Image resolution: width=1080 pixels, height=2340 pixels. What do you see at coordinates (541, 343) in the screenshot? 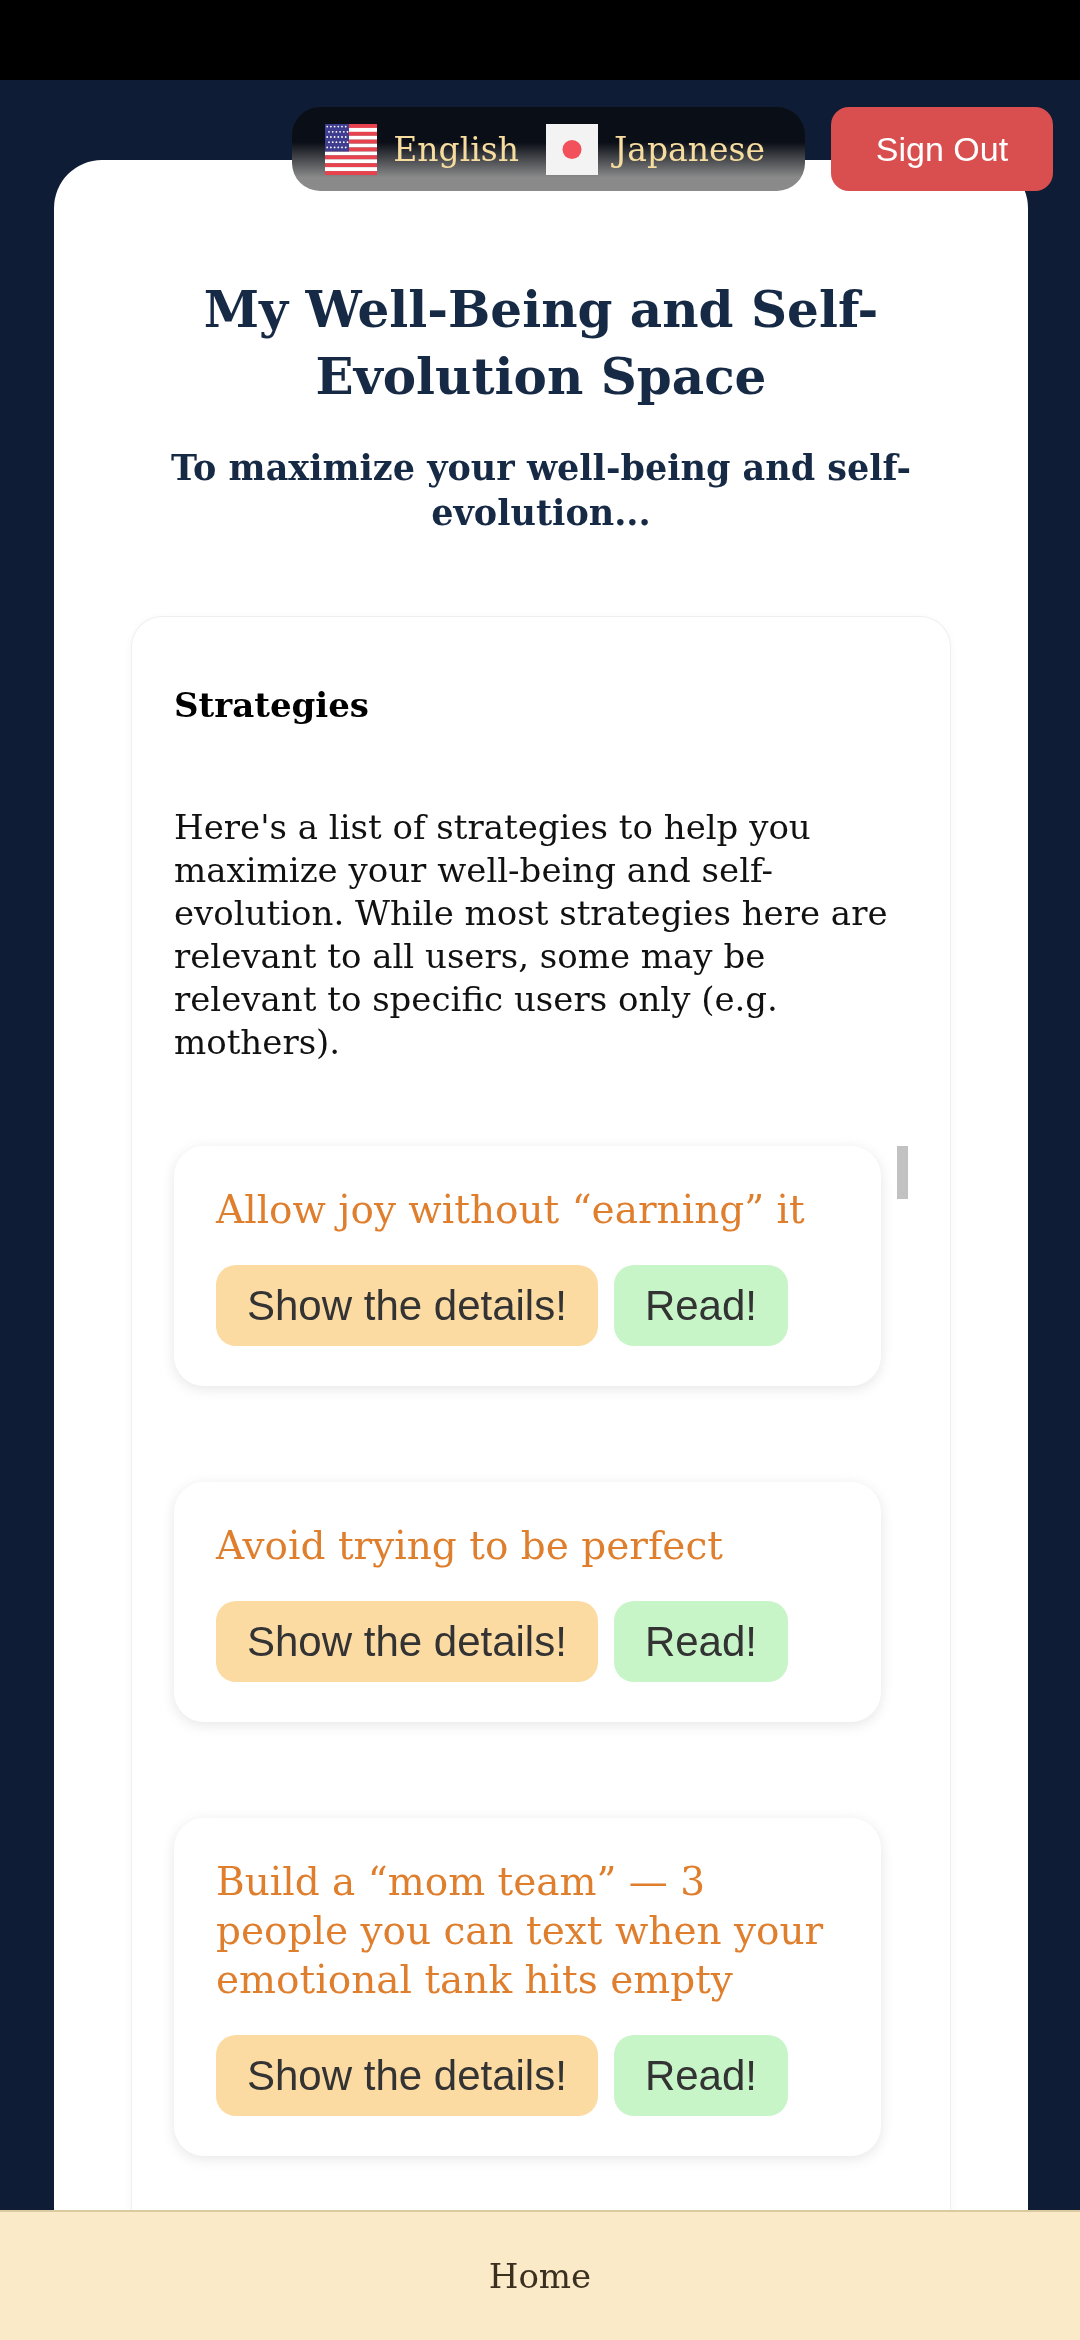
I see `page-title: My Well-Being and Self-Evolution Space` at bounding box center [541, 343].